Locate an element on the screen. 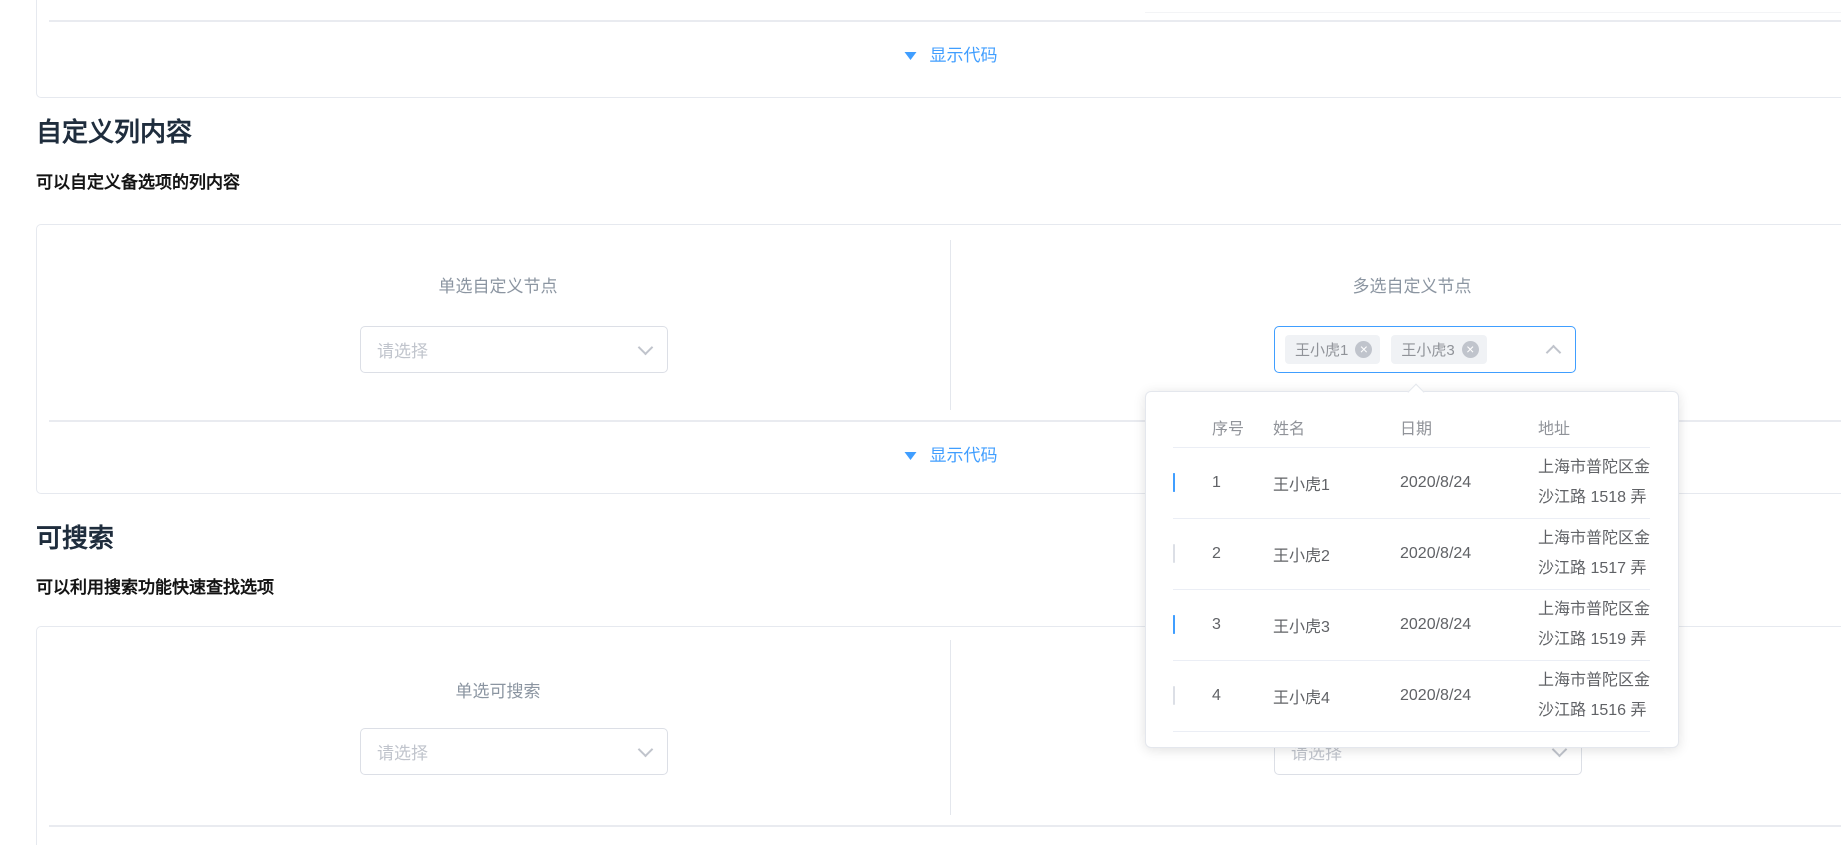  column-header-name: 姓名 is located at coordinates (1289, 429).